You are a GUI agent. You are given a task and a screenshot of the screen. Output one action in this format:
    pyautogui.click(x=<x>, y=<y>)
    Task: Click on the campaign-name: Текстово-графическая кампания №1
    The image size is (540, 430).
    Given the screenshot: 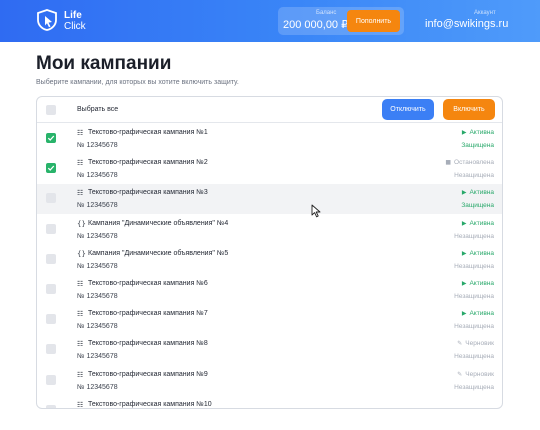 What is the action you would take?
    pyautogui.click(x=148, y=132)
    